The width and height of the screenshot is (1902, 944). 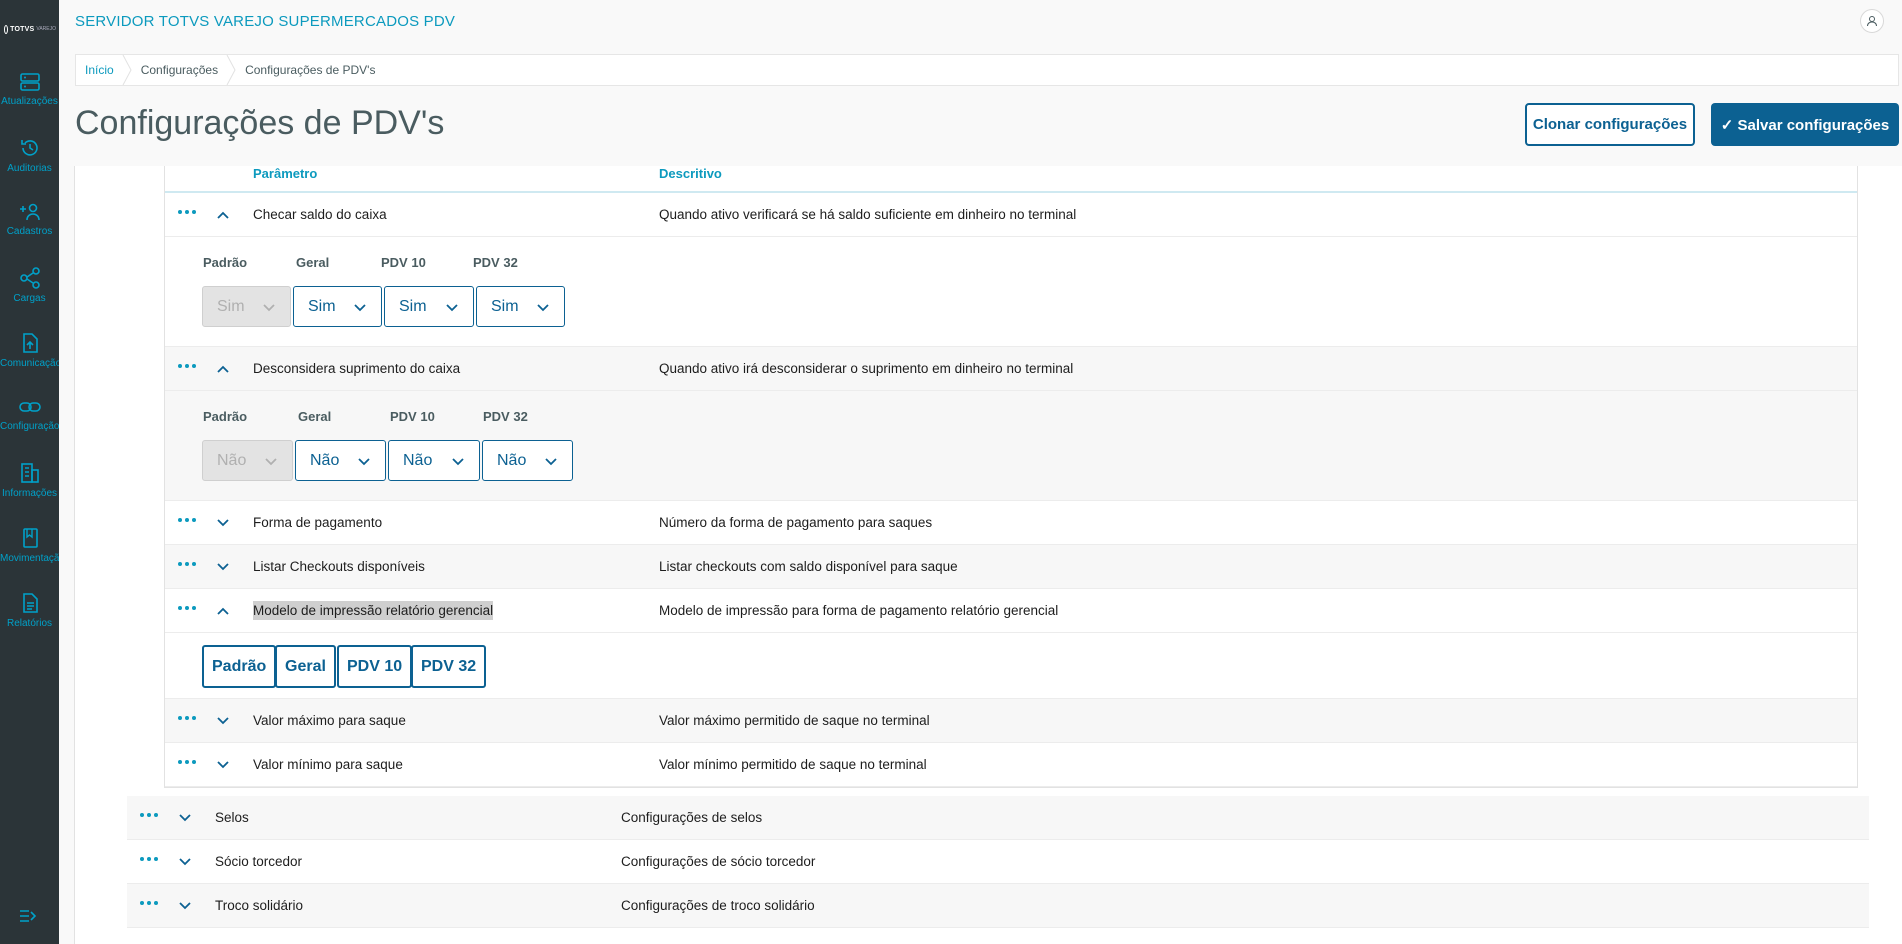 I want to click on totvs-logo: TOTVS VAREJO, so click(x=30, y=29).